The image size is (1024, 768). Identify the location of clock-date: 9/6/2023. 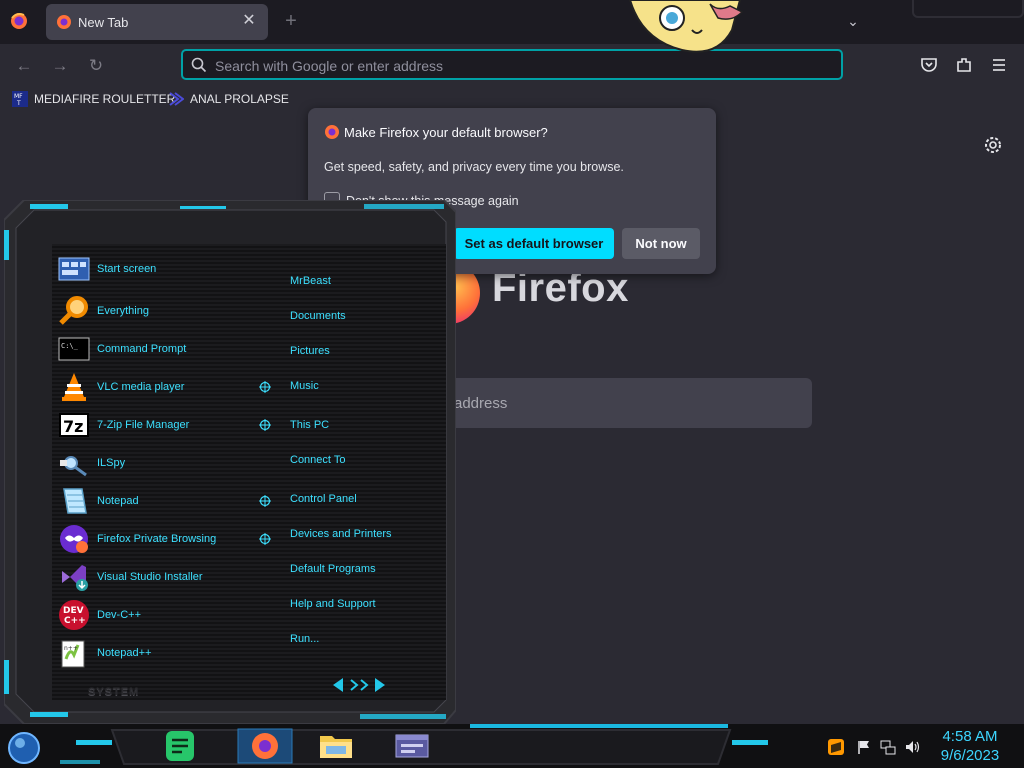
(970, 755).